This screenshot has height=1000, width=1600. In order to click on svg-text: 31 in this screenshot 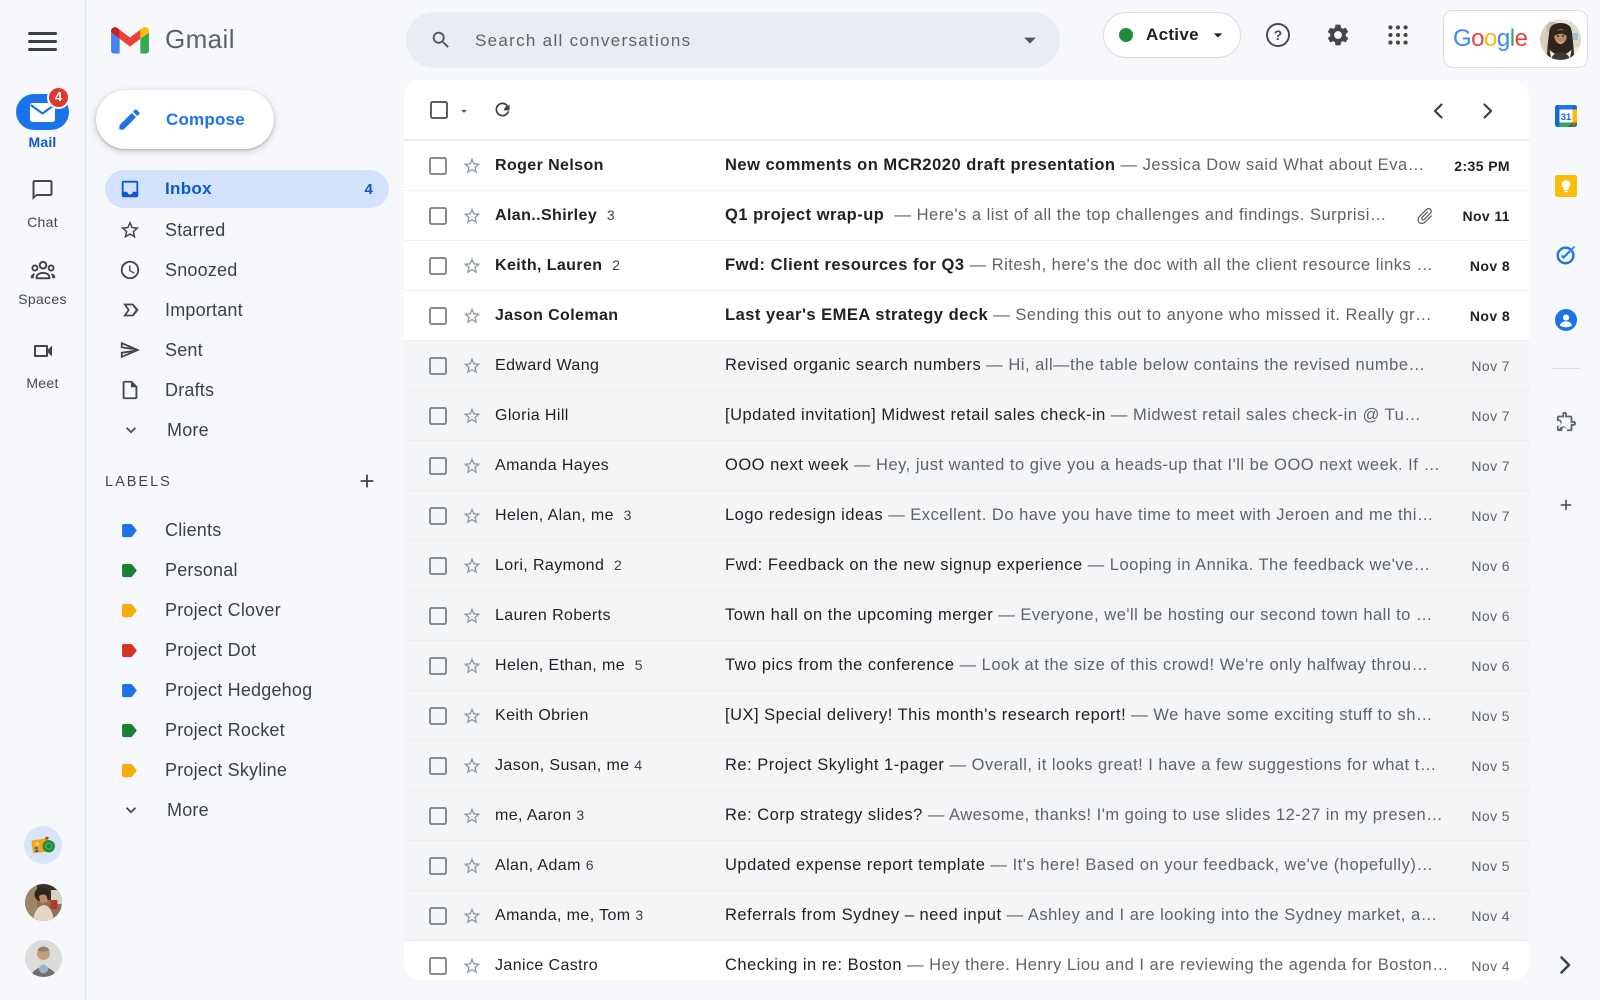, I will do `click(1566, 117)`.